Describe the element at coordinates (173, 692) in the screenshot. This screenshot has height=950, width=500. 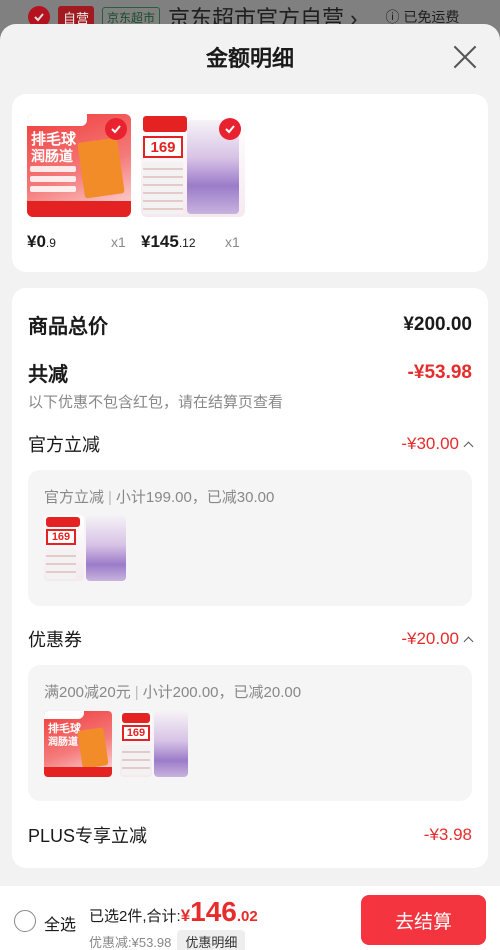
I see `coupon-detail-text: 满200减20元 | 小计200.00，已减20.00` at that location.